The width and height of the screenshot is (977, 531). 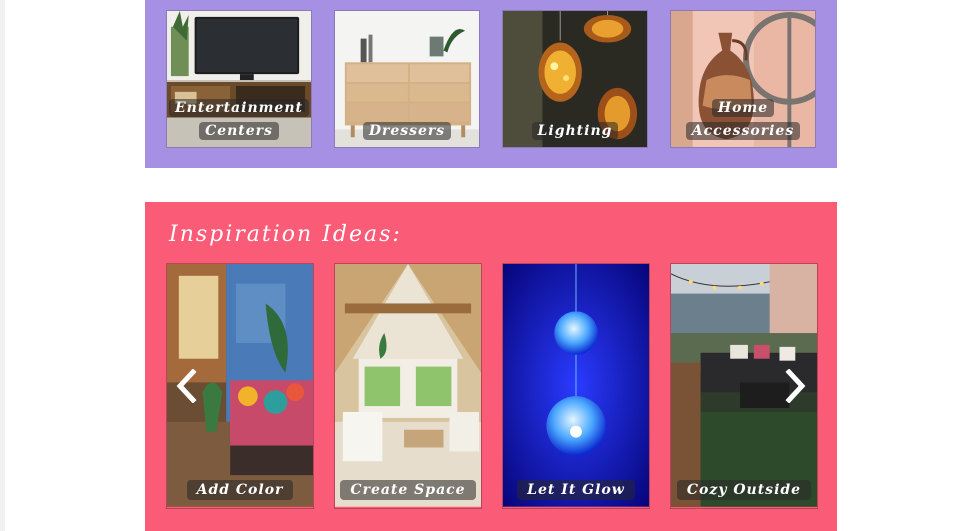 I want to click on carousel-prev-button, so click(x=186, y=386).